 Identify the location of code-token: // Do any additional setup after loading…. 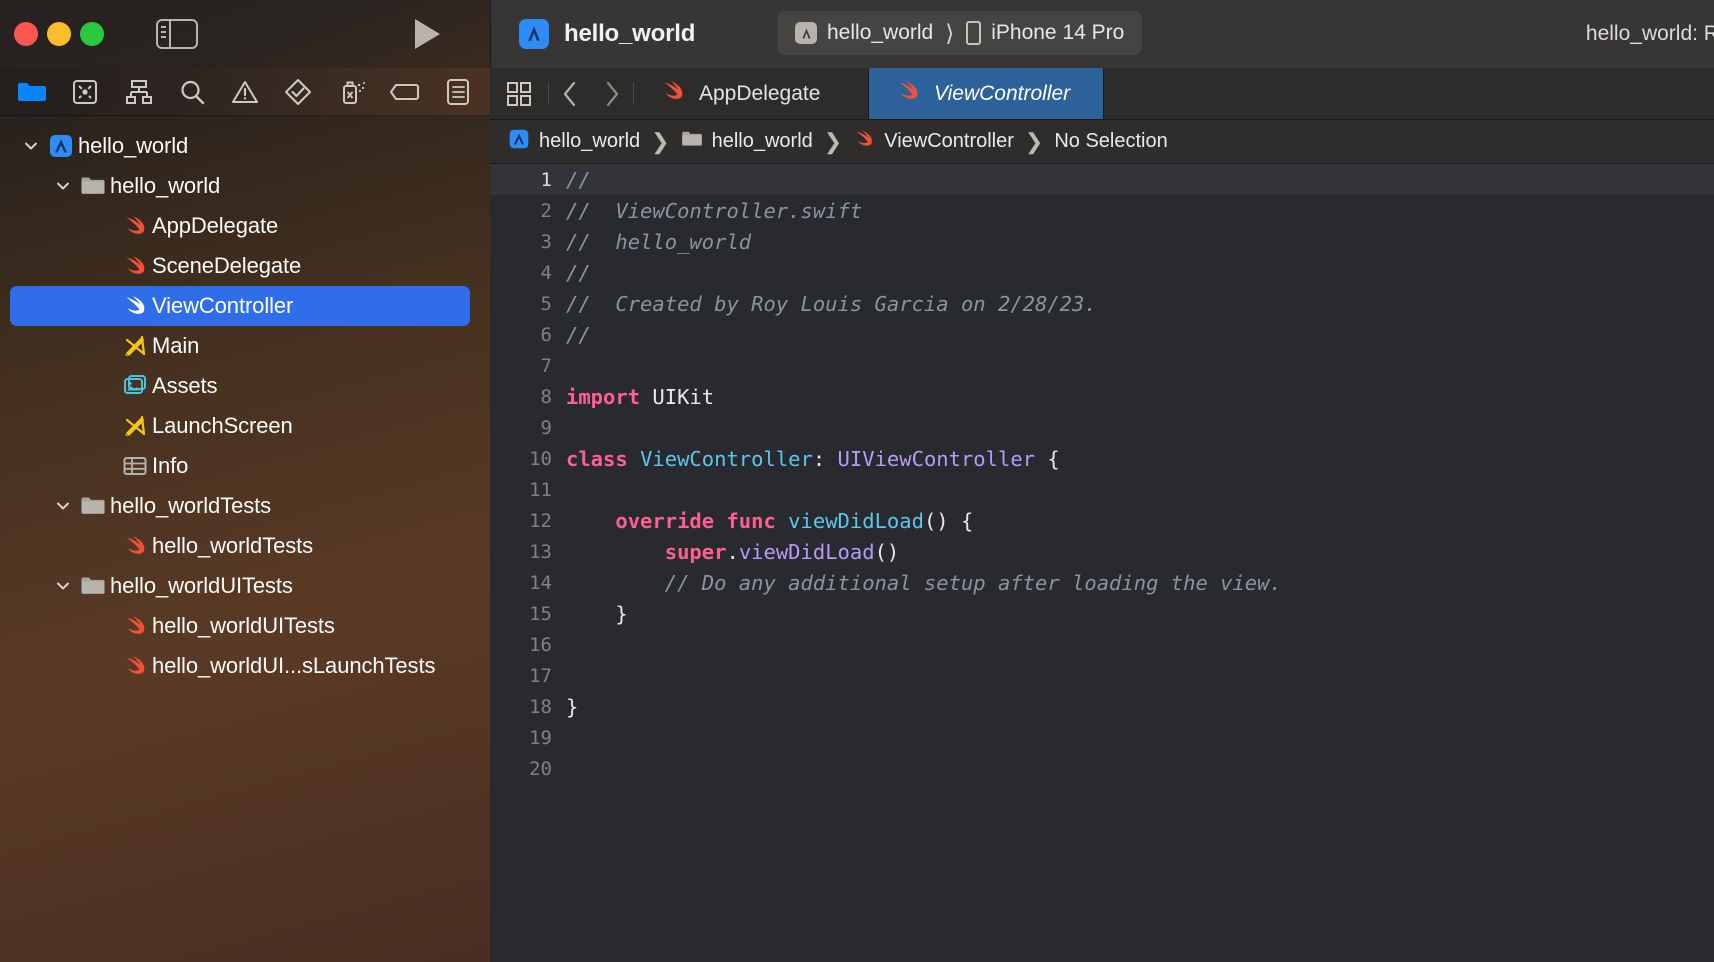
(924, 582).